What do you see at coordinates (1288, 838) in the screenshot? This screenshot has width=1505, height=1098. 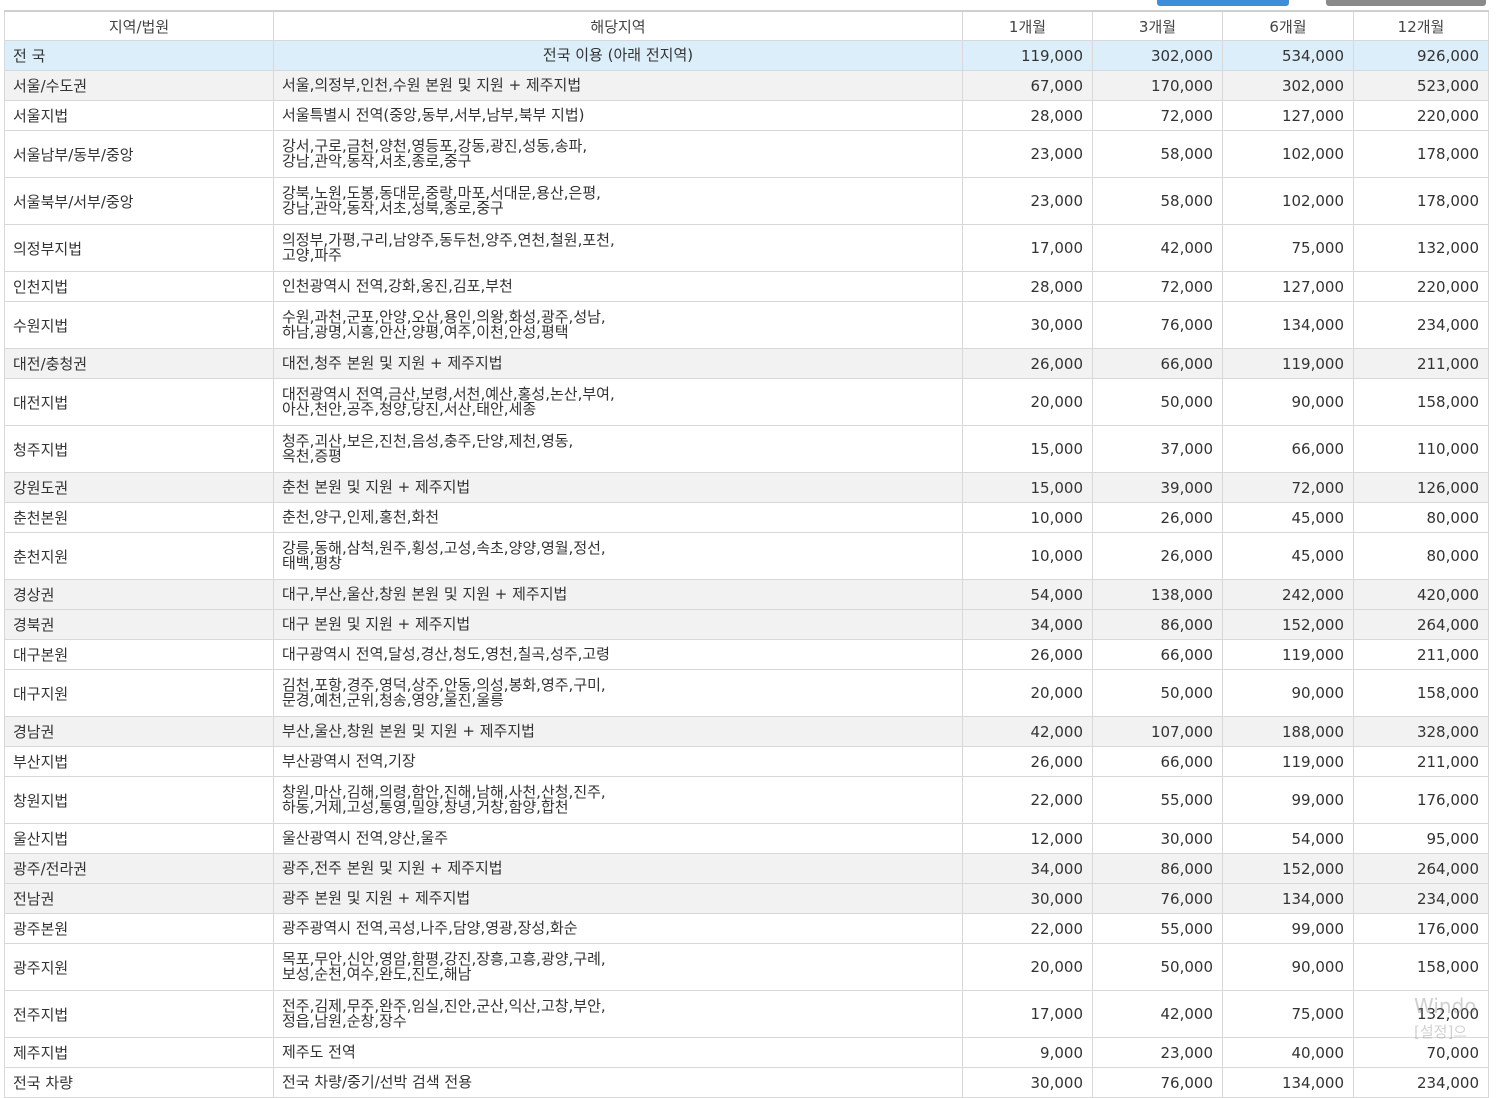 I see `cell-price-6month: 54,000` at bounding box center [1288, 838].